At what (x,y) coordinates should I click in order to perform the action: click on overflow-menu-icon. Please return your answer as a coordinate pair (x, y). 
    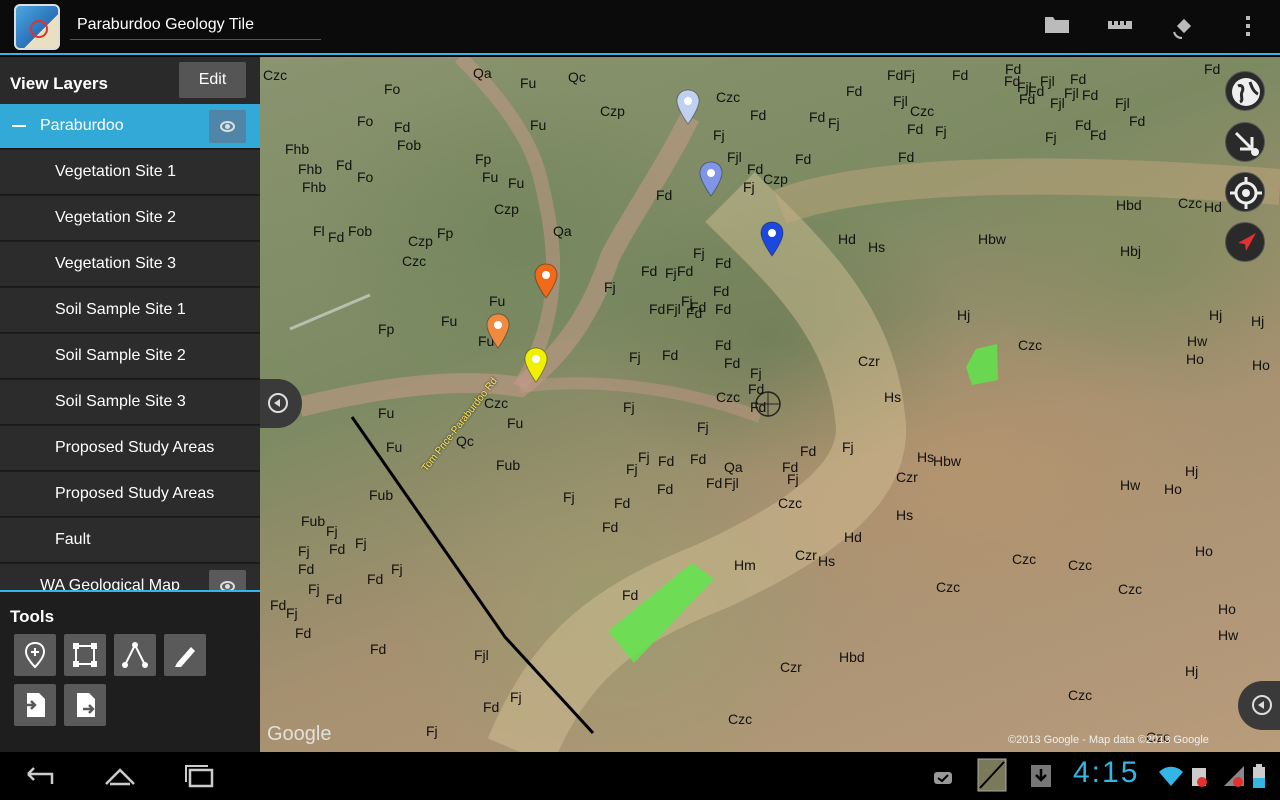
    Looking at the image, I should click on (1248, 27).